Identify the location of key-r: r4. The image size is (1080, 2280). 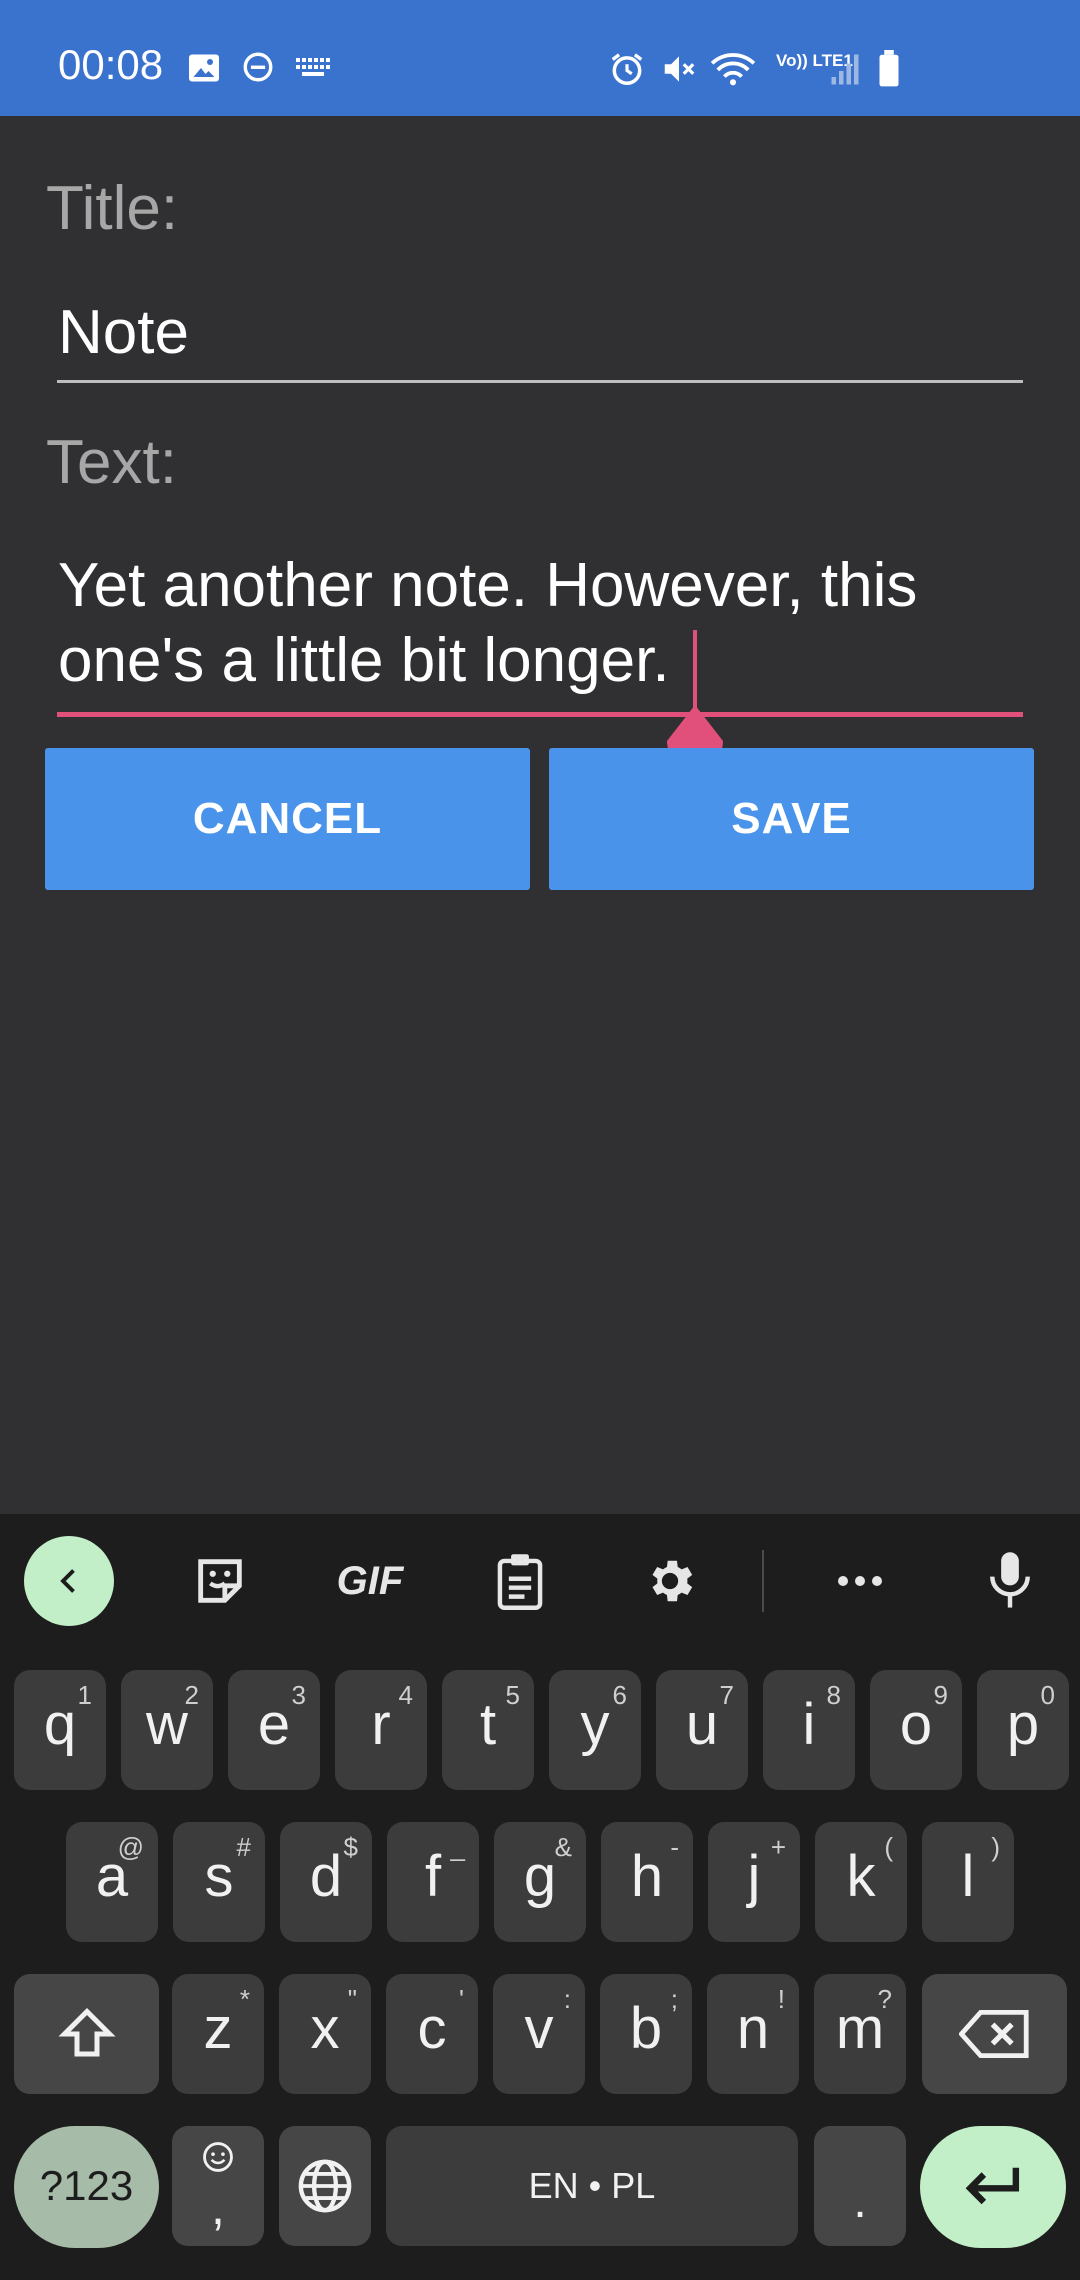
(381, 1730).